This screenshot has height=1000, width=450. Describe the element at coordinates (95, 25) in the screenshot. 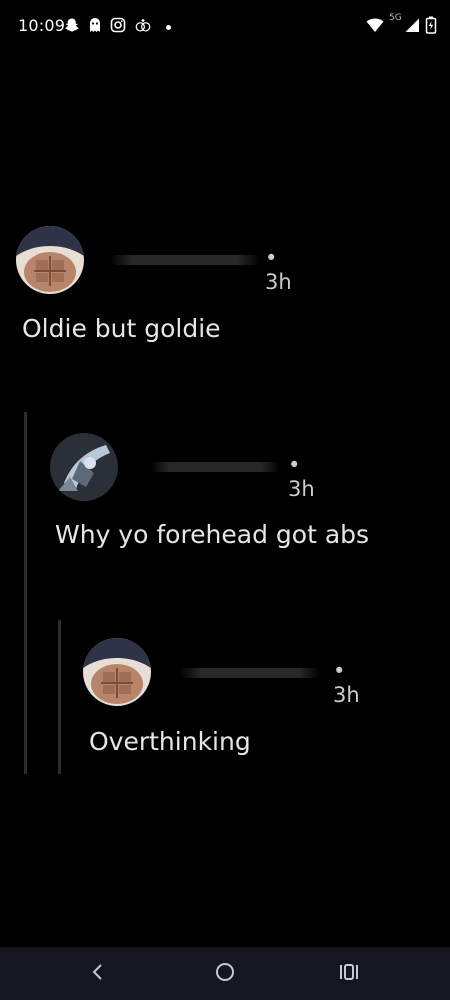

I see `ghost-icon` at that location.